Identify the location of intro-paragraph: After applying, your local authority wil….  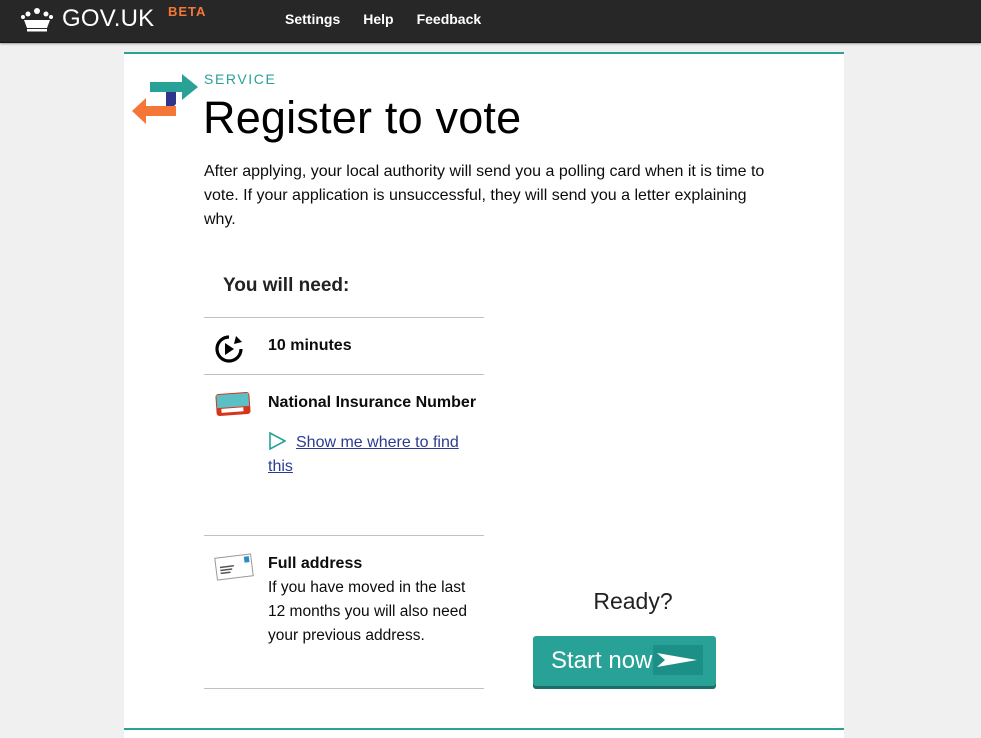
(484, 195).